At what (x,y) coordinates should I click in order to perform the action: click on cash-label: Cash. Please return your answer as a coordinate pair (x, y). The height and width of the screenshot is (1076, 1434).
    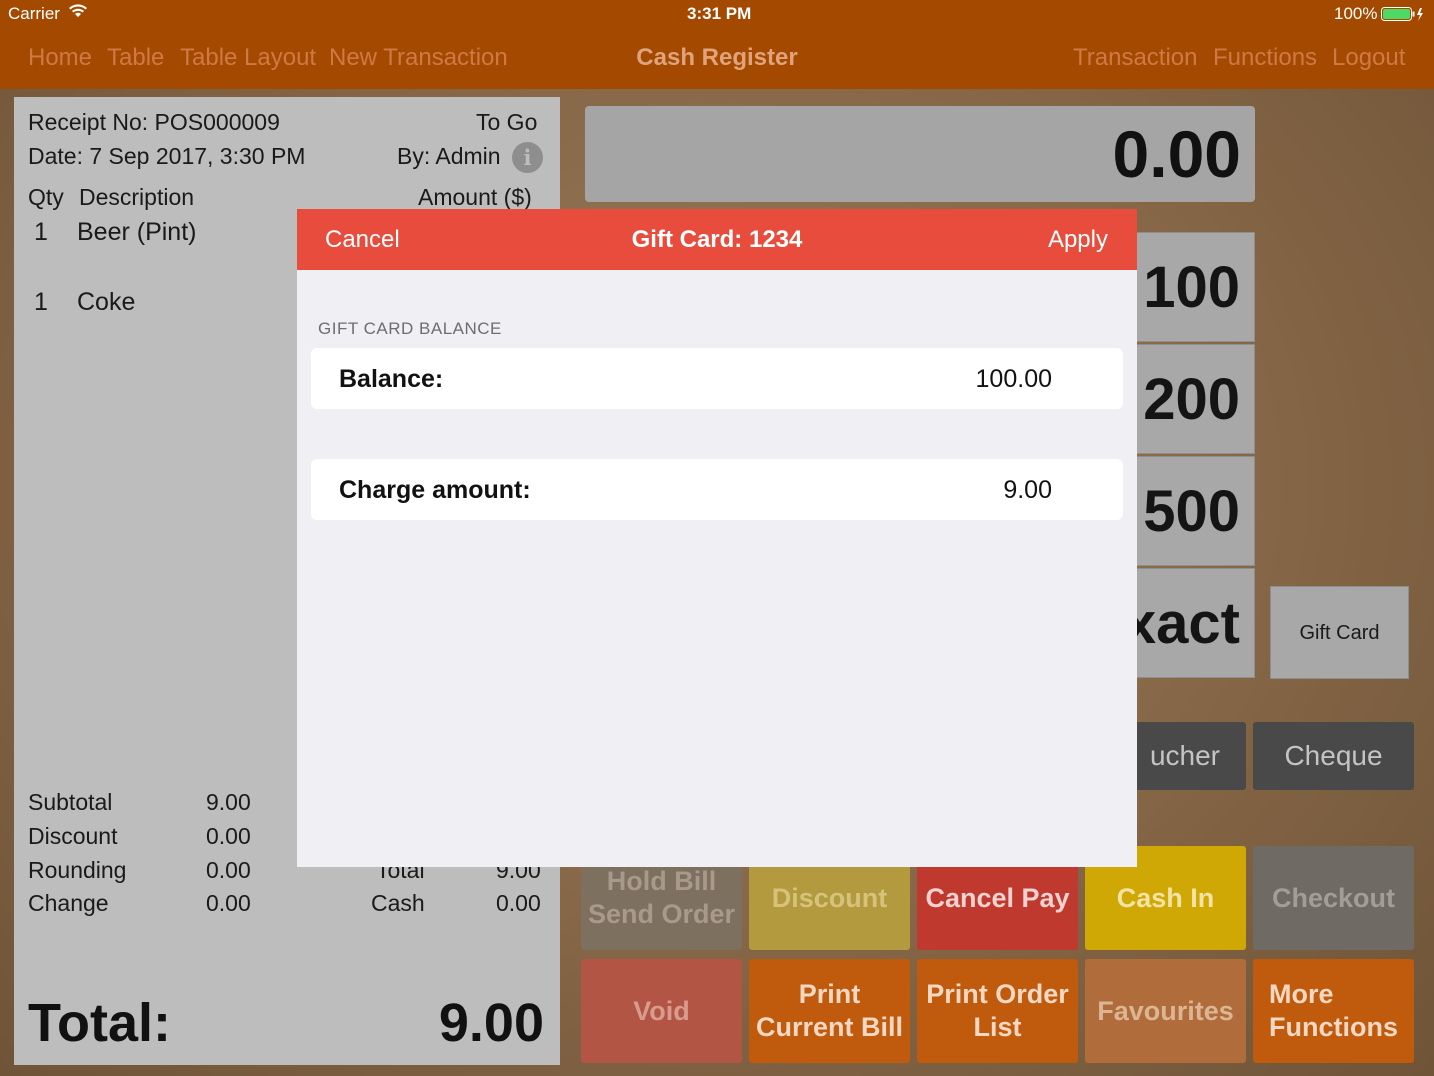
    Looking at the image, I should click on (398, 903).